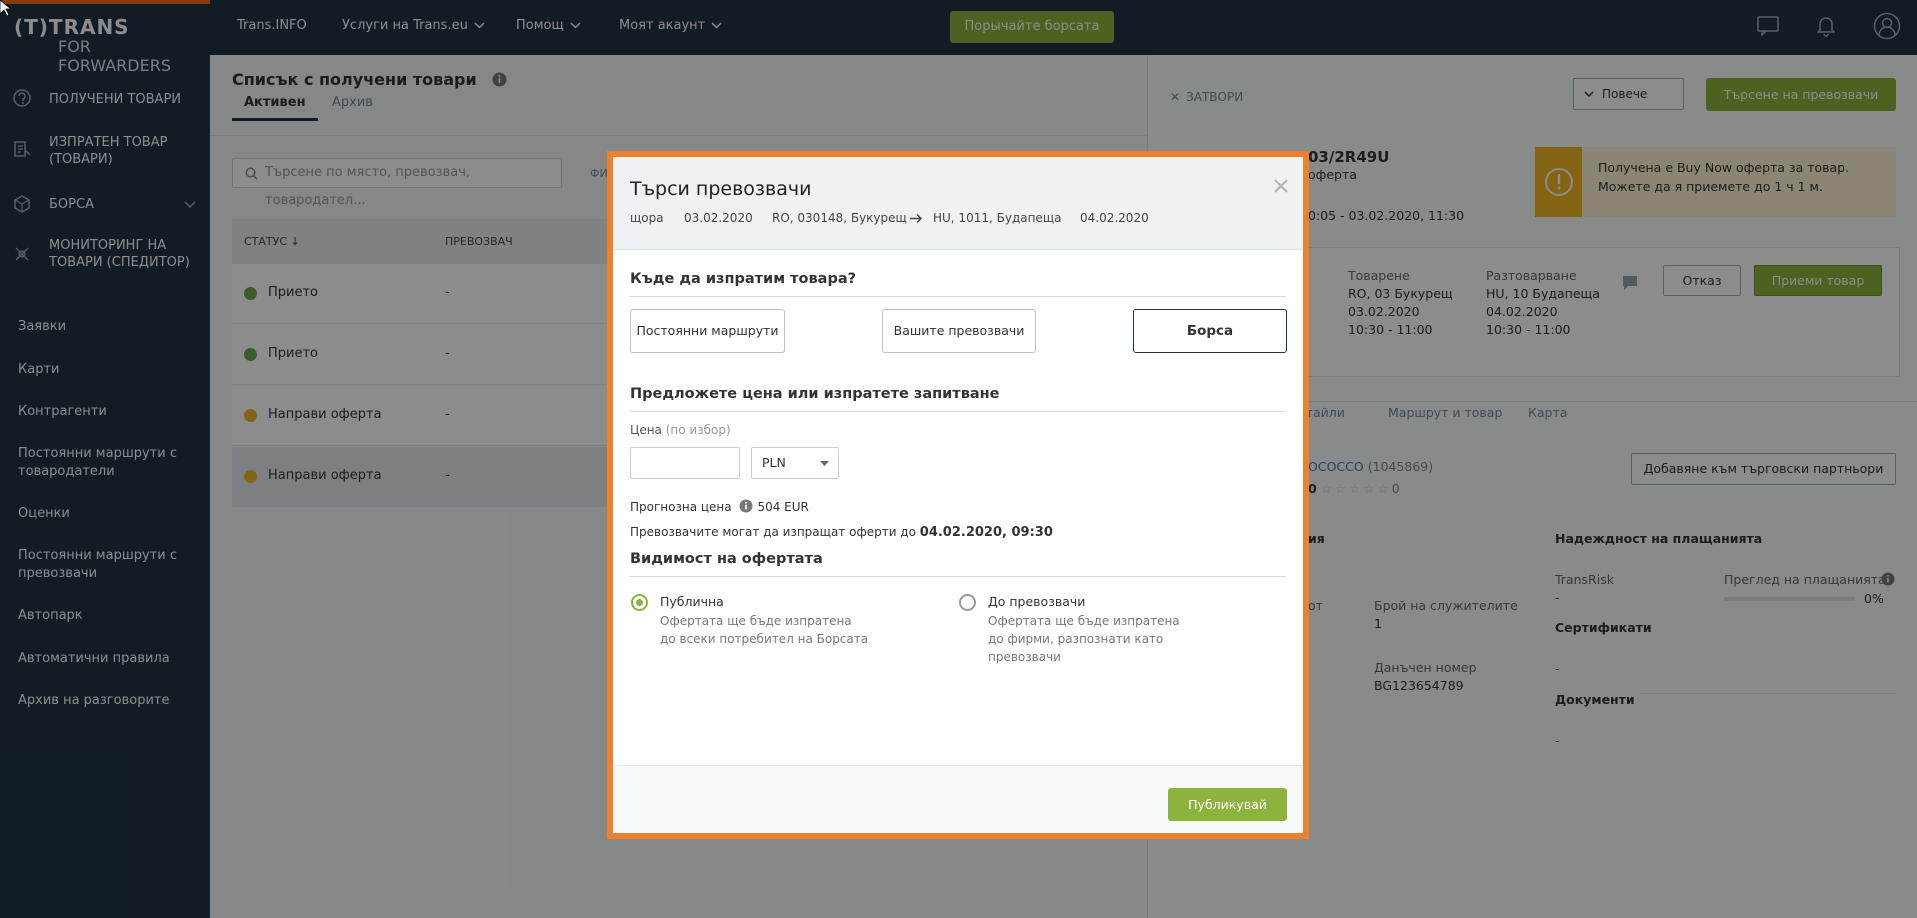 The width and height of the screenshot is (1917, 918). I want to click on info-to: HU, 1011, Будапеща, so click(997, 218).